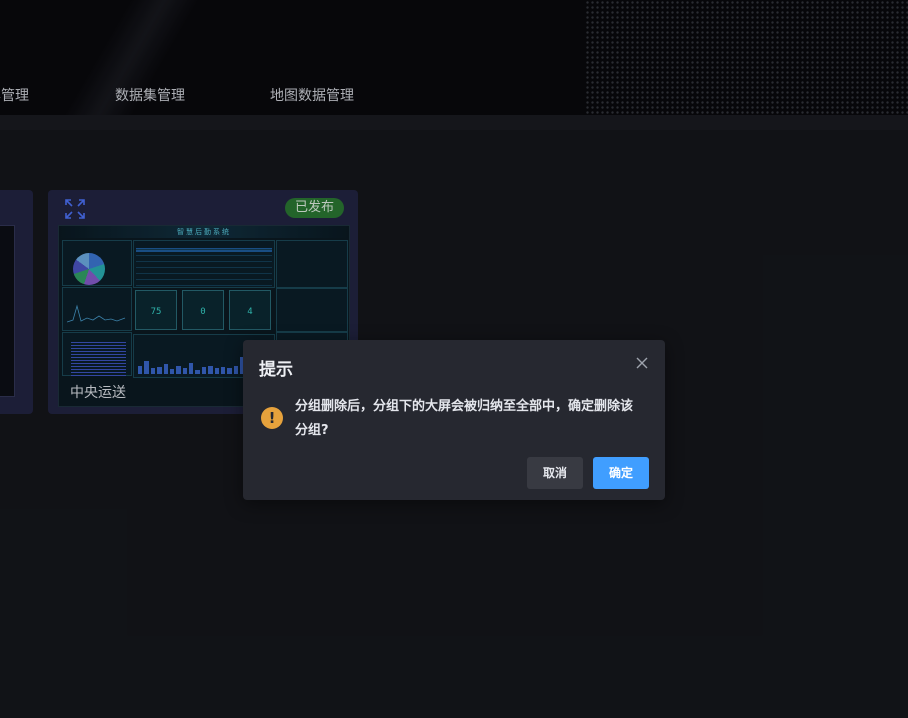 This screenshot has height=718, width=908. Describe the element at coordinates (621, 473) in the screenshot. I see `confirm-button: 确定` at that location.